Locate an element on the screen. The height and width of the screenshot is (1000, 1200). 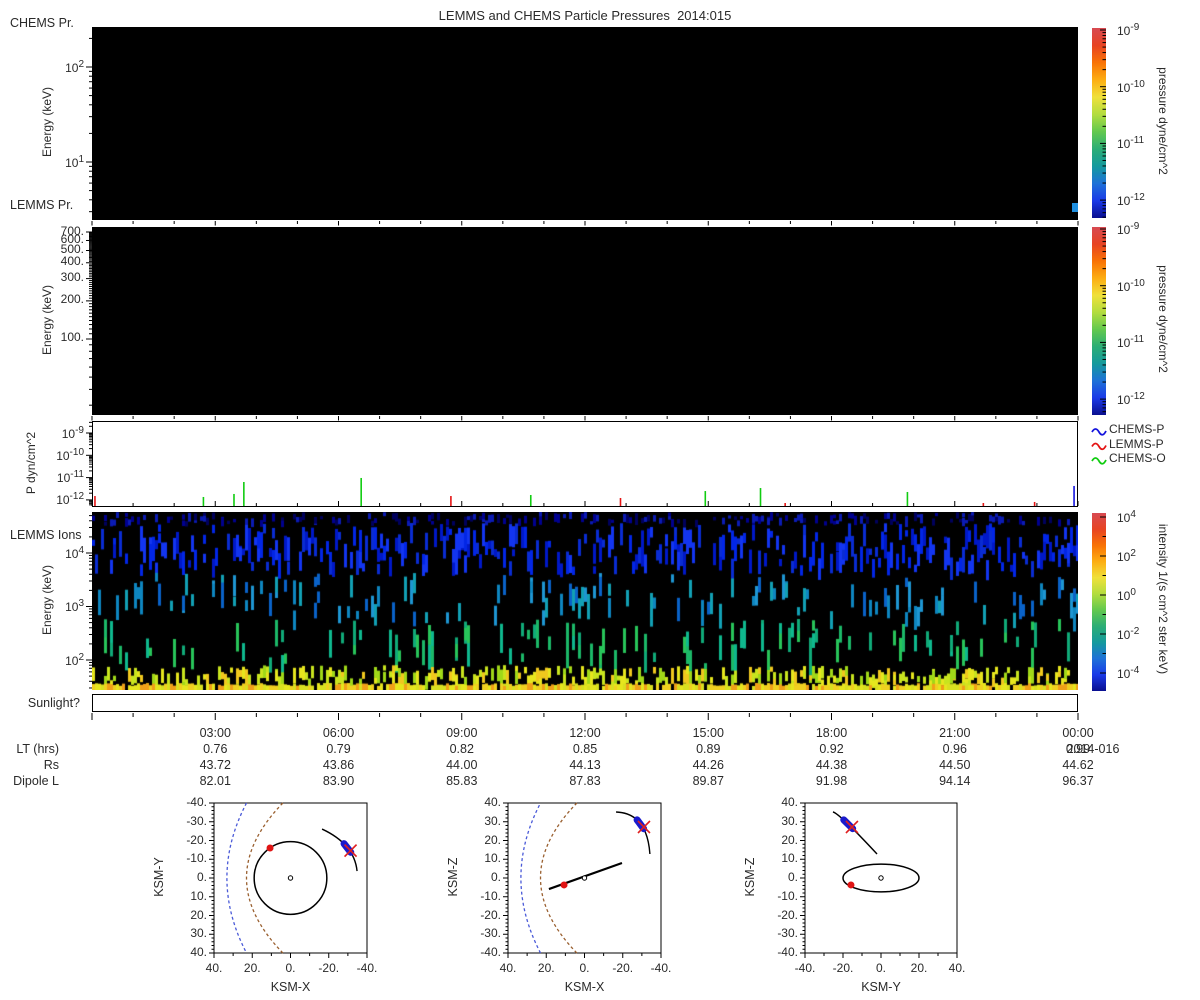
time-tick-label: 03:00 is located at coordinates (215, 733).